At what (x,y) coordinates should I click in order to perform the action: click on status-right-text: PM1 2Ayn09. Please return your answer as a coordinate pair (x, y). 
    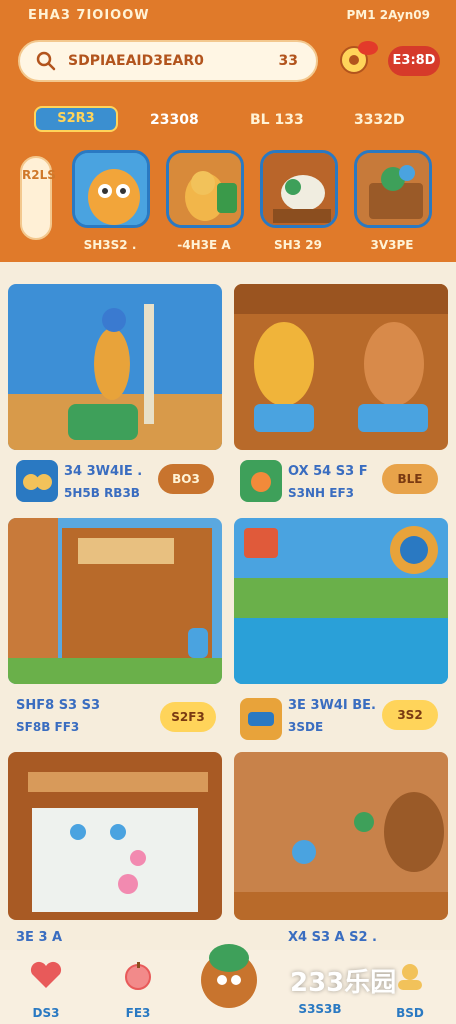
    Looking at the image, I should click on (388, 15).